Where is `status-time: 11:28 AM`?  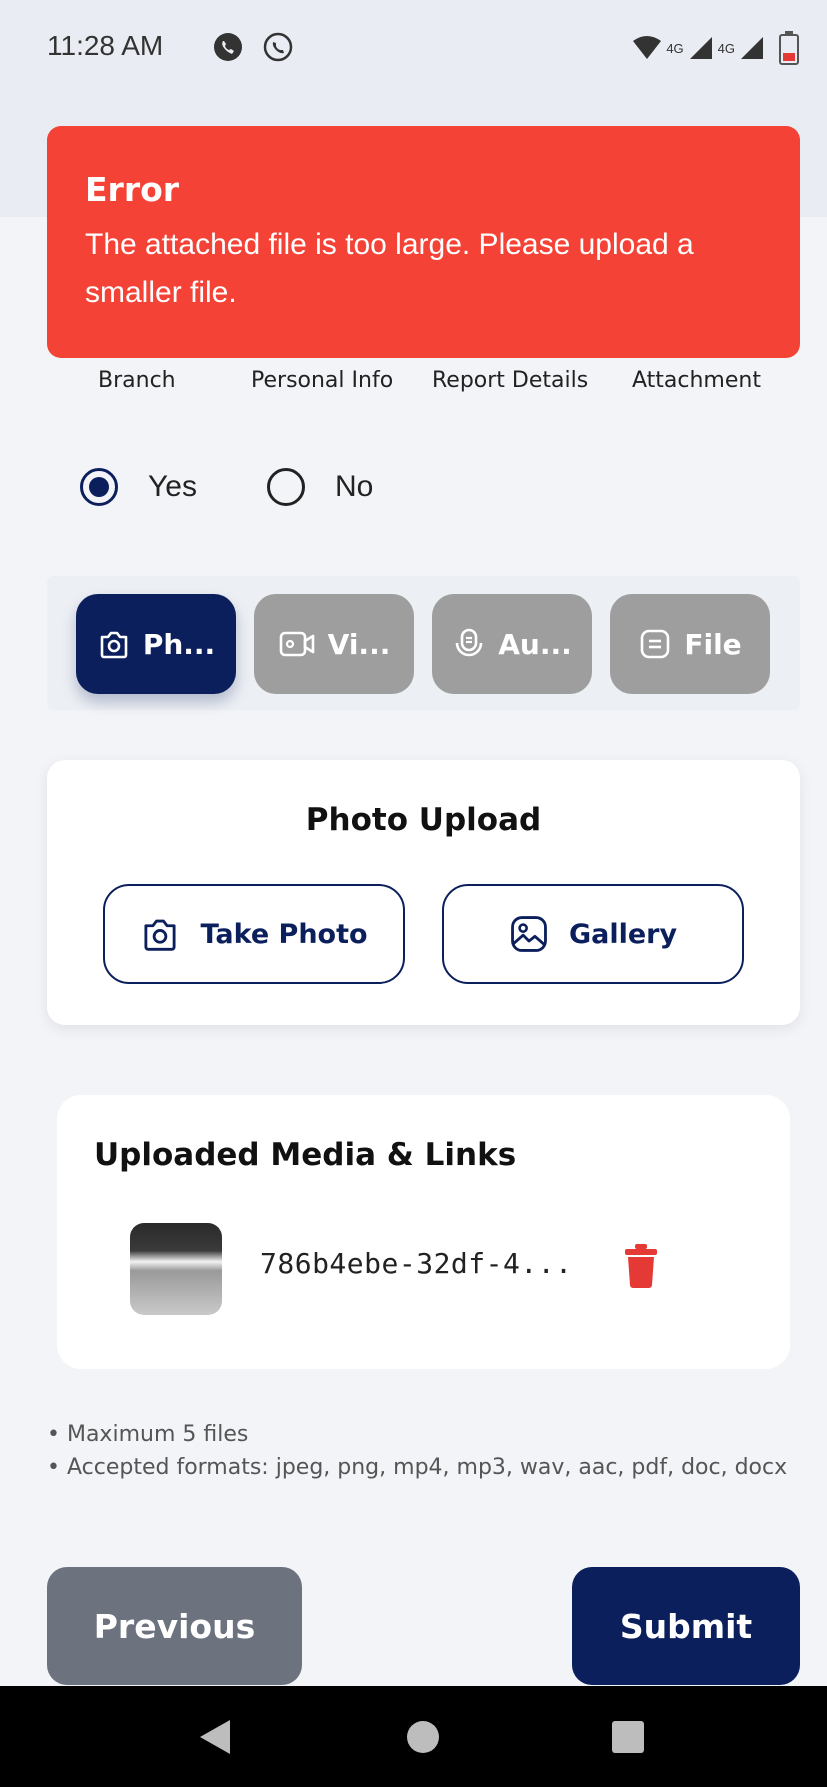 status-time: 11:28 AM is located at coordinates (105, 45).